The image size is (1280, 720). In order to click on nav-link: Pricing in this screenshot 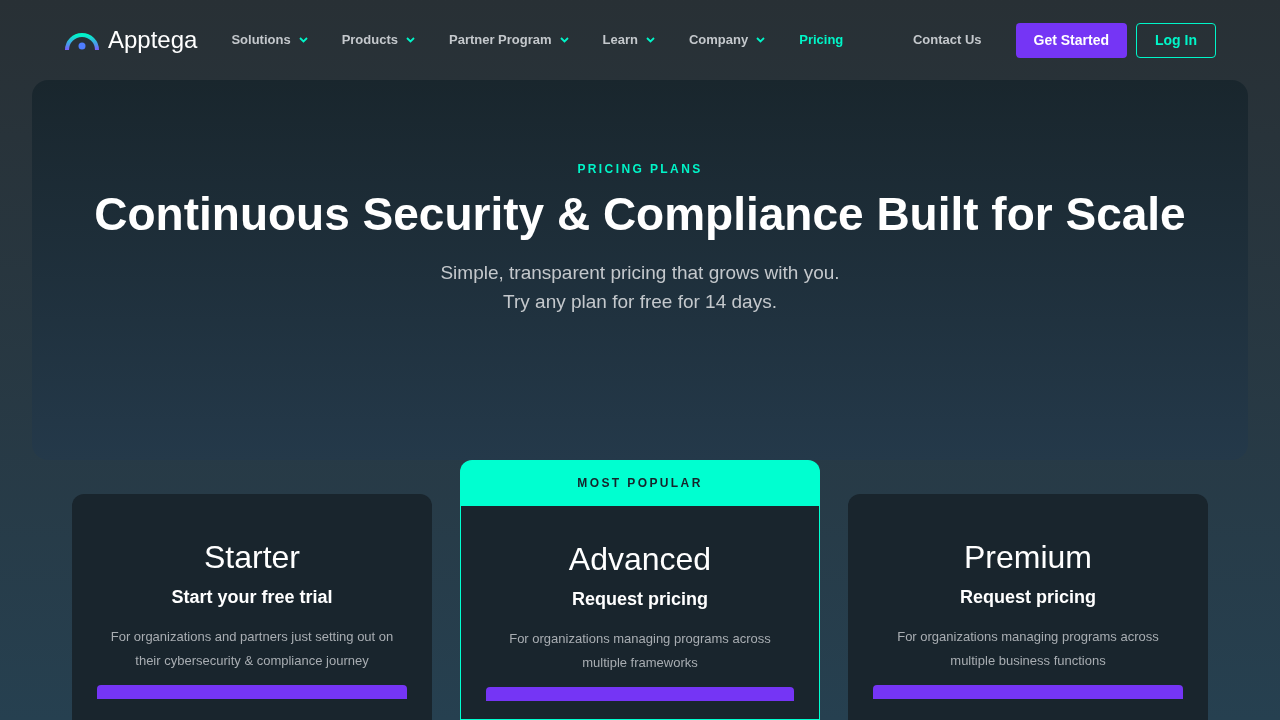, I will do `click(821, 40)`.